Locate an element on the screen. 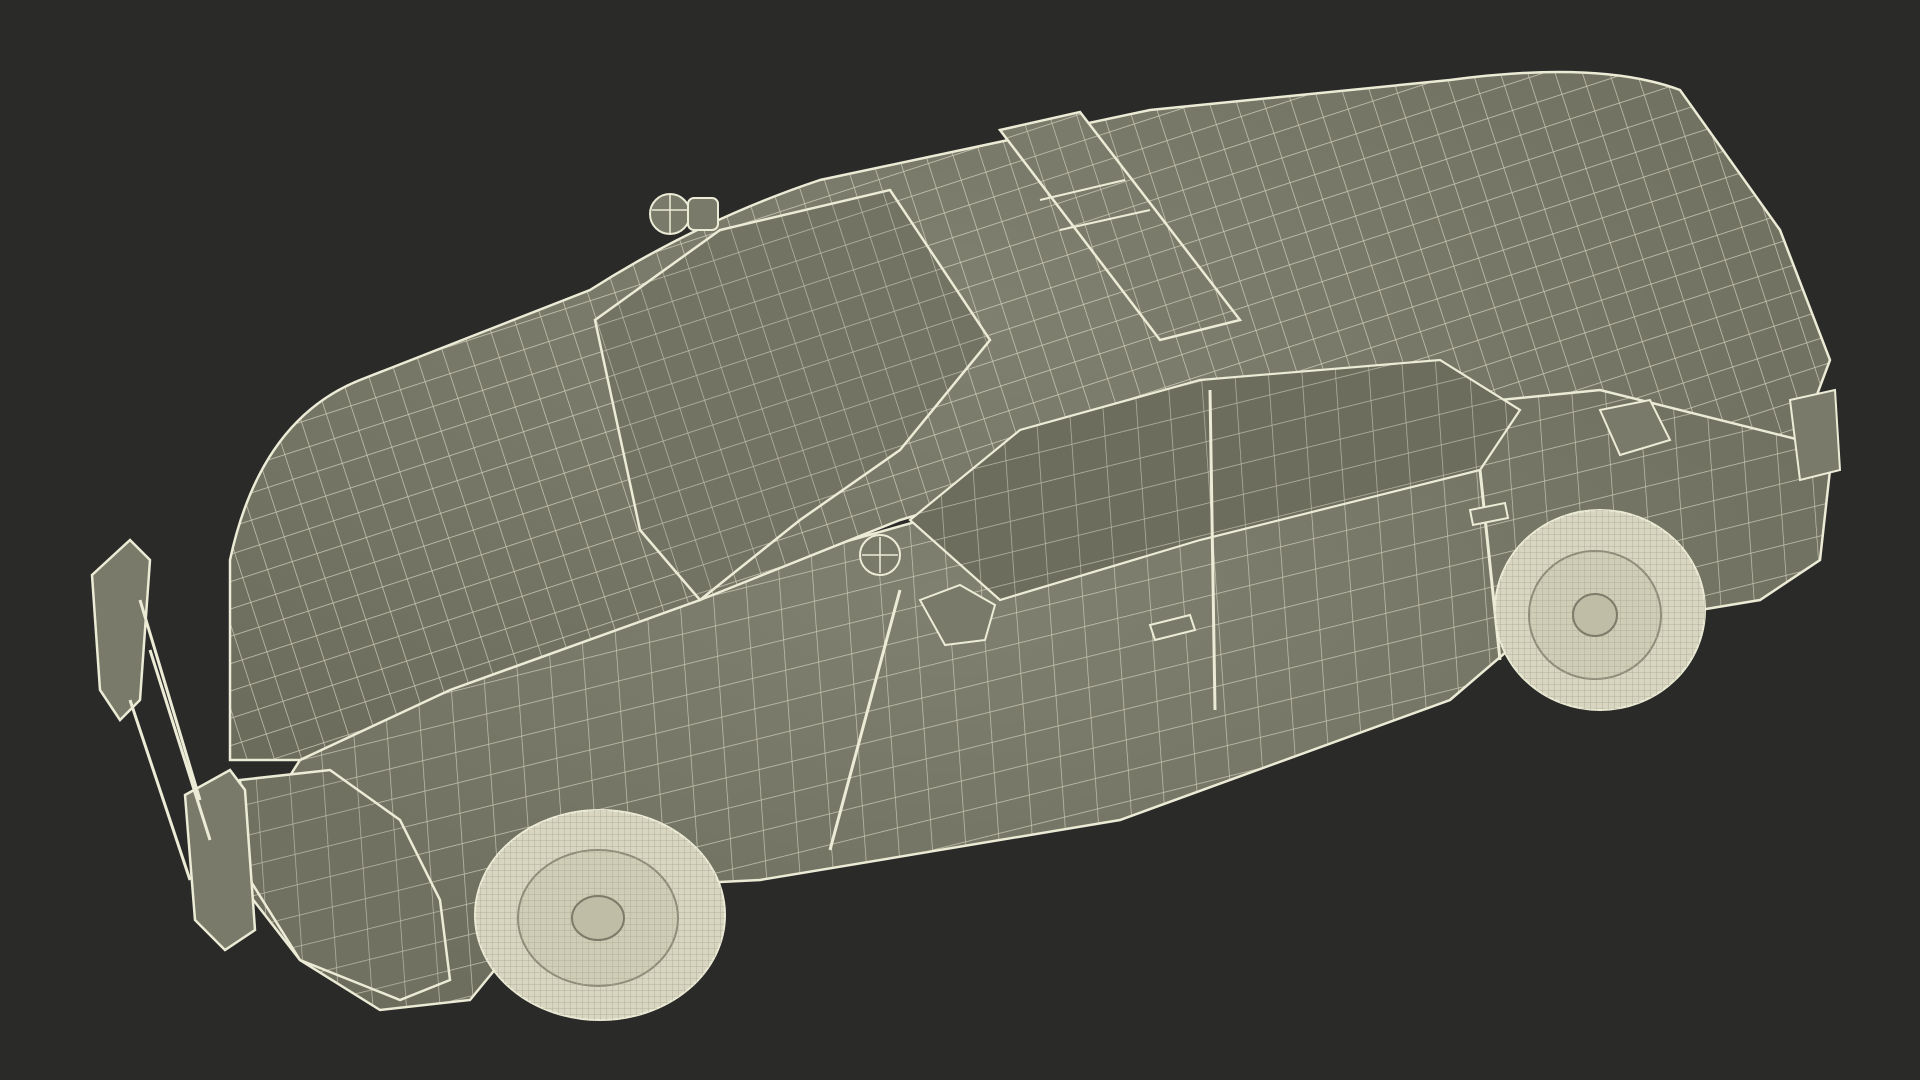  rear-wheel is located at coordinates (1600, 610).